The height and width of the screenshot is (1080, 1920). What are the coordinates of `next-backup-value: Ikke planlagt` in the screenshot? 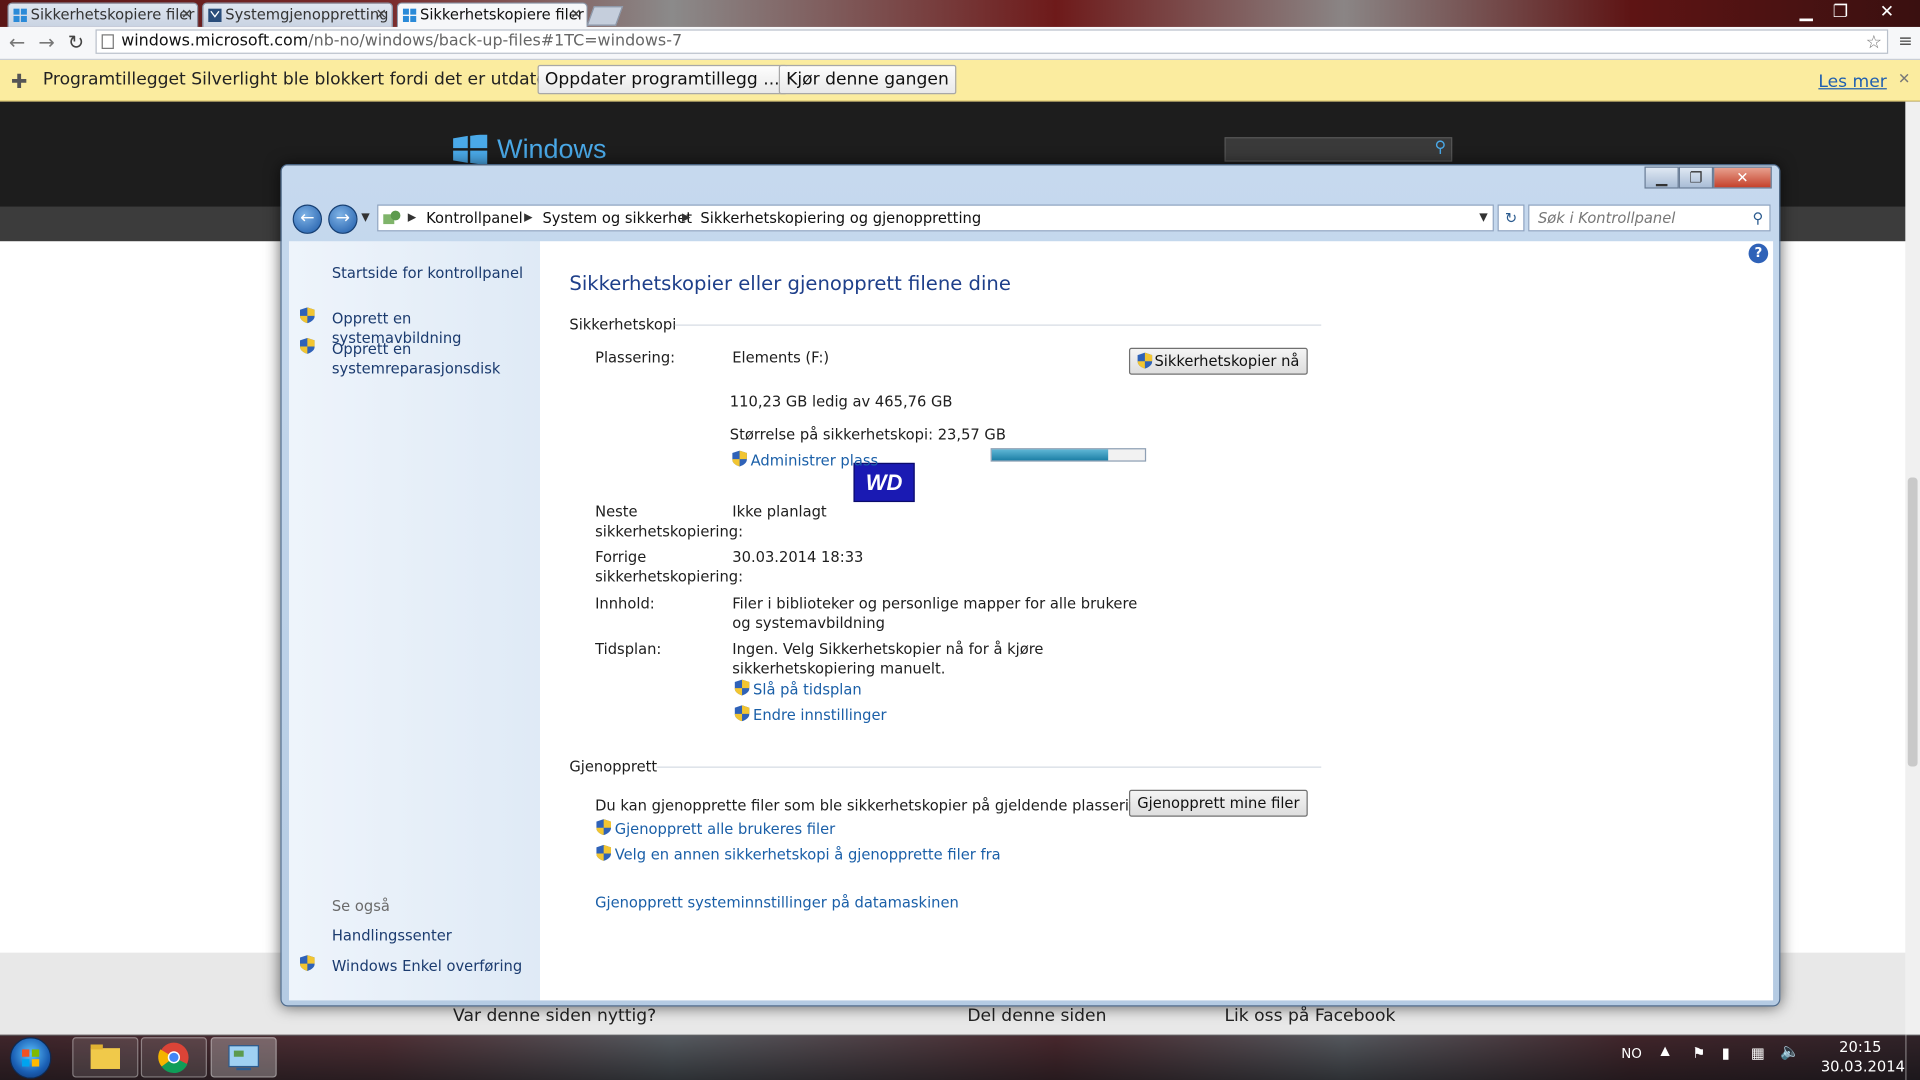 It's located at (779, 512).